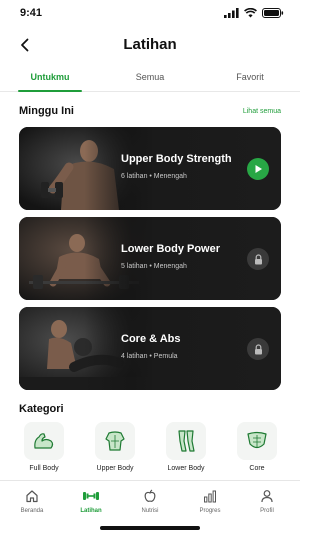 The height and width of the screenshot is (533, 320). I want to click on nav-label: Nutrisi, so click(150, 511).